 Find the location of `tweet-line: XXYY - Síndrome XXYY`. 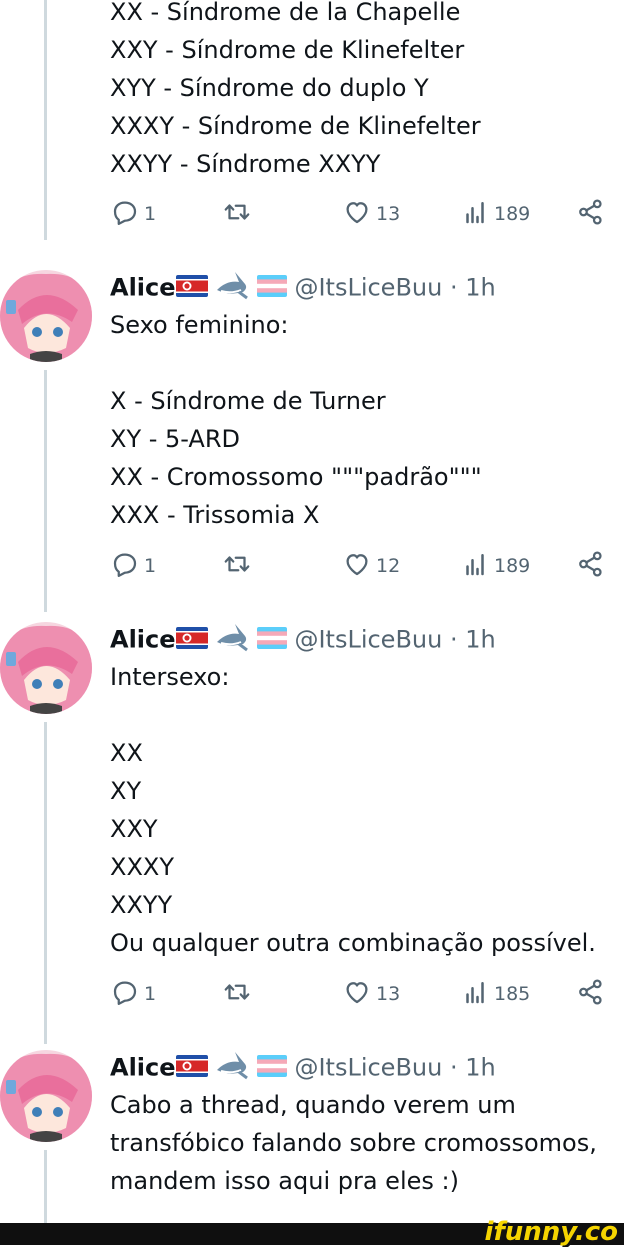

tweet-line: XXYY - Síndrome XXYY is located at coordinates (245, 164).